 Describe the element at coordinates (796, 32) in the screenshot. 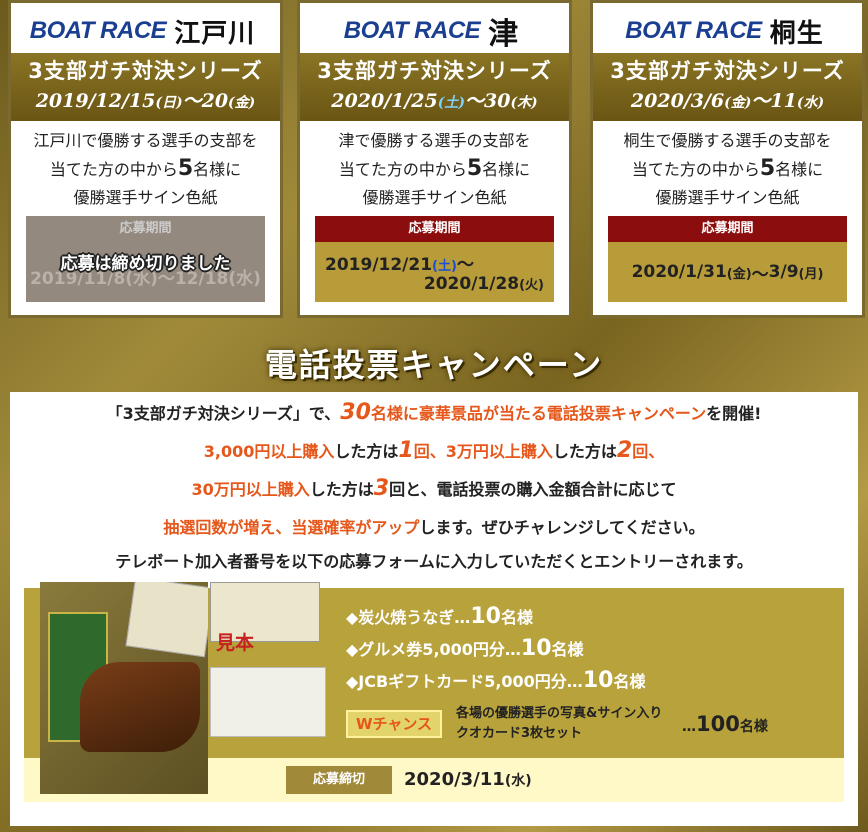

I see `venue-name: 桐生` at that location.